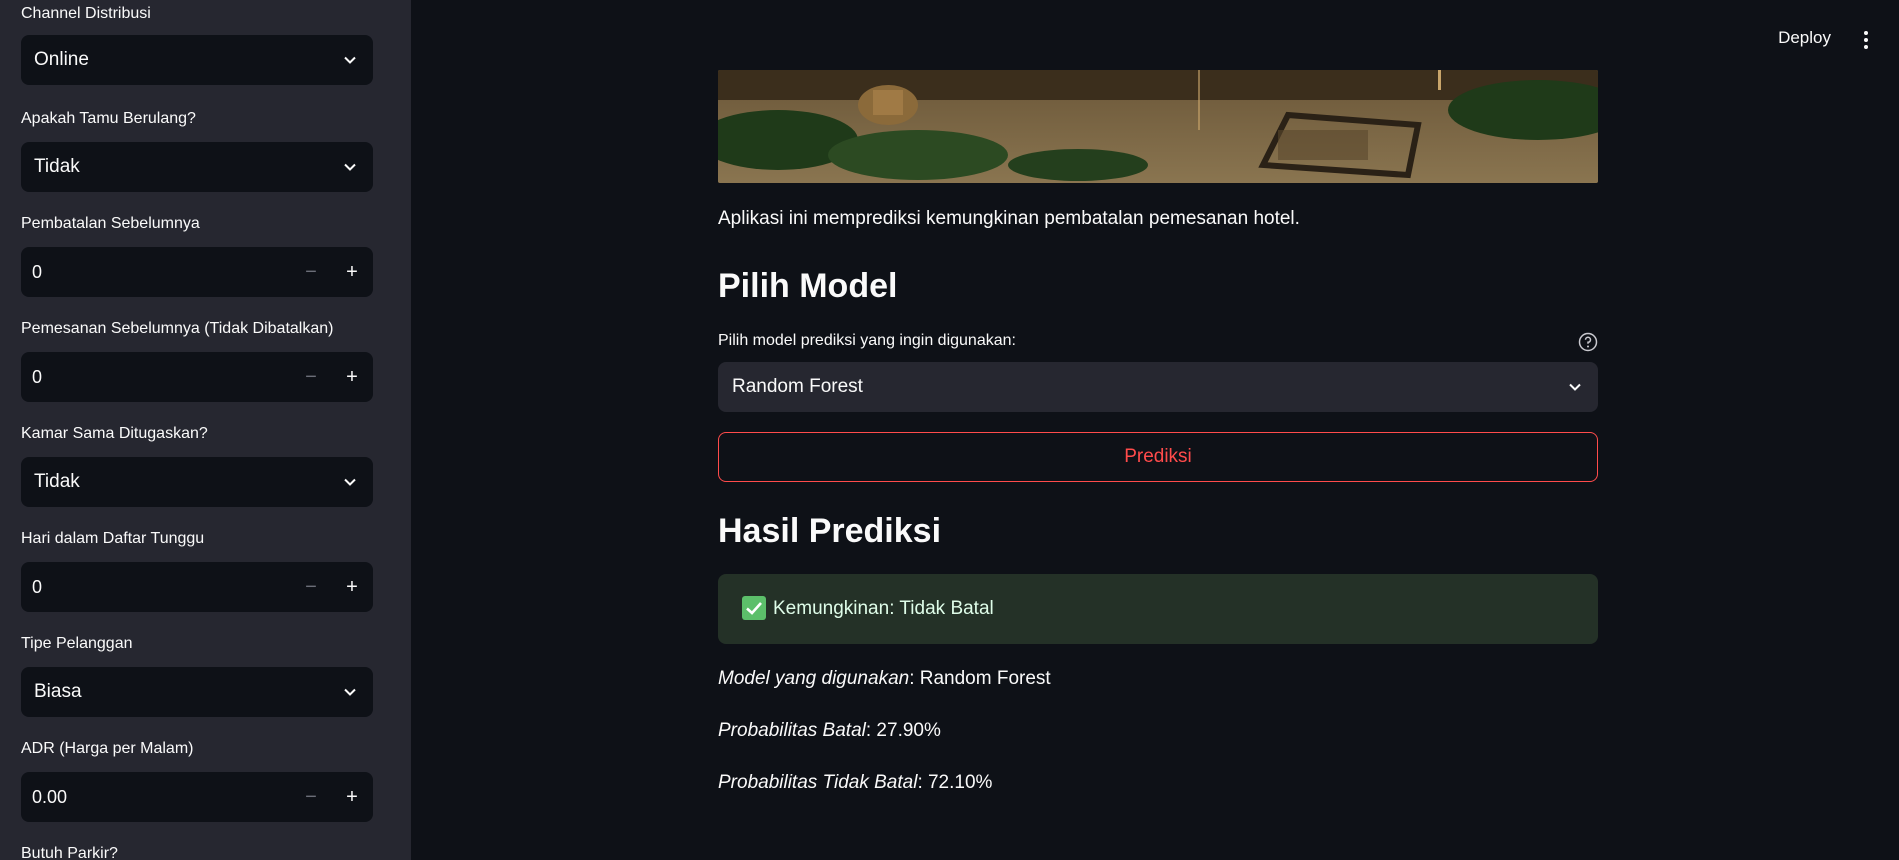 The width and height of the screenshot is (1899, 860). I want to click on prob-not-cancel-value: : 72.10%, so click(955, 782).